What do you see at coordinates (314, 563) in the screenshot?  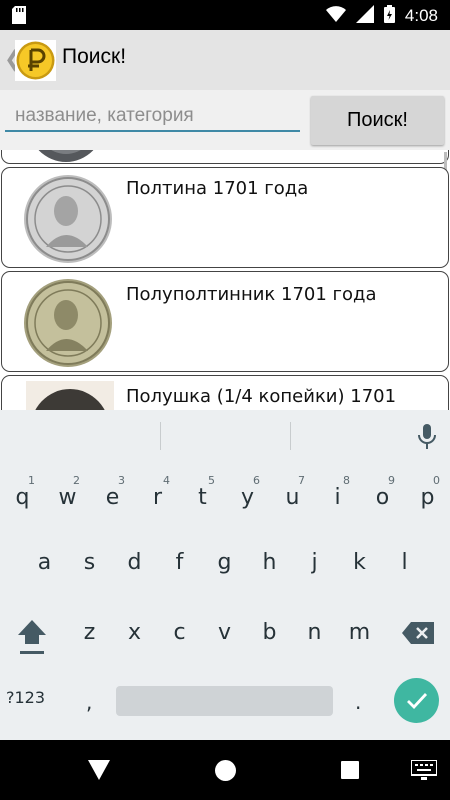 I see `key-j: j` at bounding box center [314, 563].